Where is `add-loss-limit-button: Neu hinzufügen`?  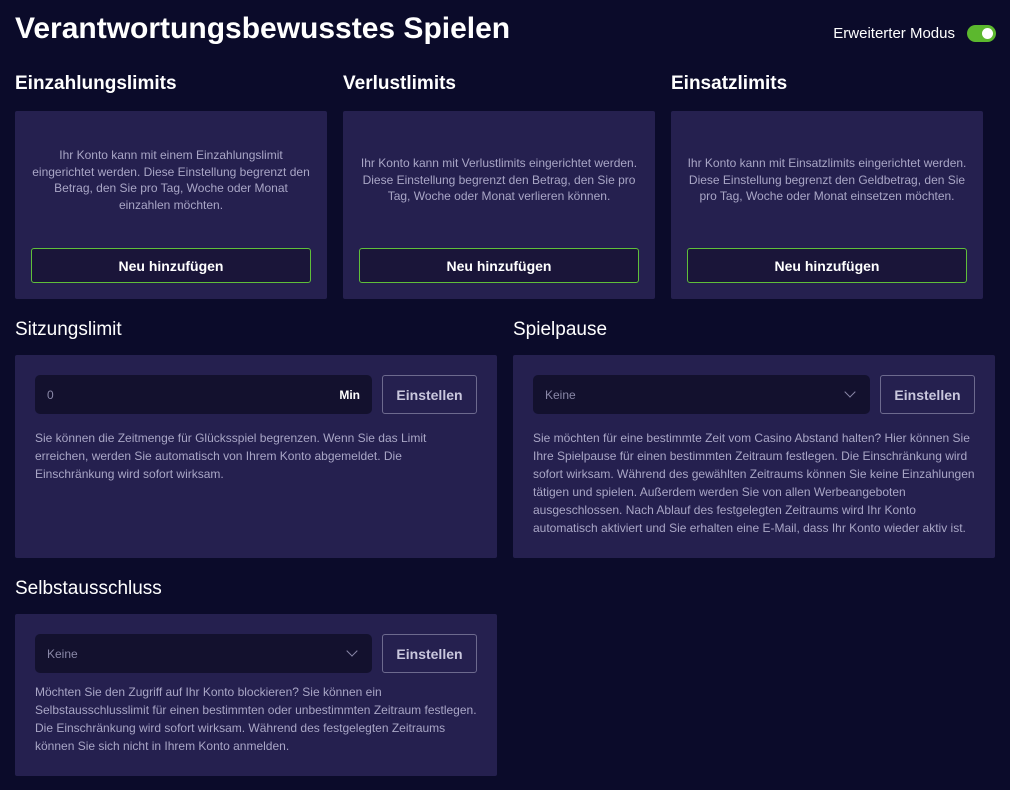 add-loss-limit-button: Neu hinzufügen is located at coordinates (499, 265).